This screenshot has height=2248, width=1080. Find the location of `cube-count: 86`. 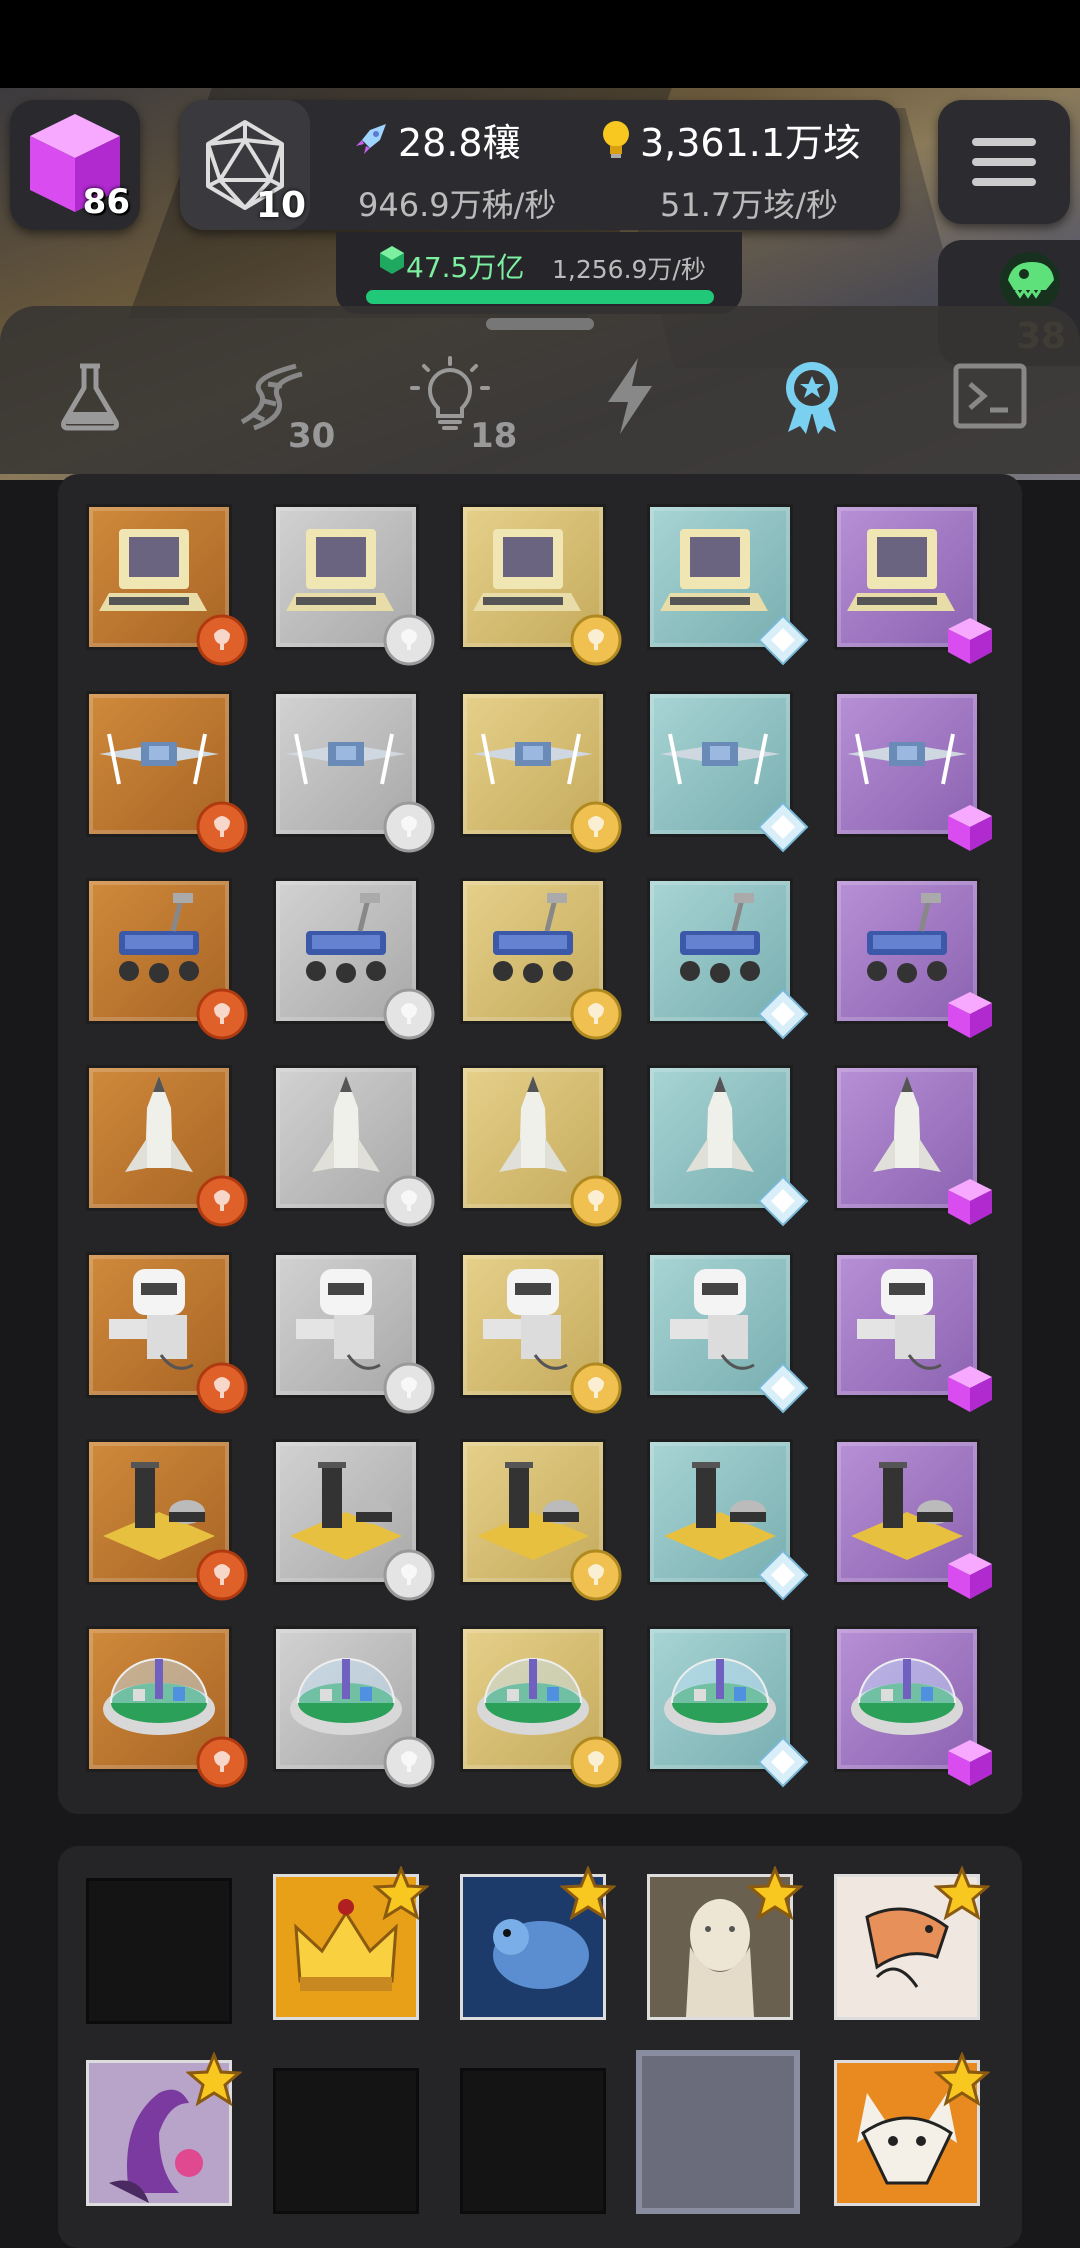

cube-count: 86 is located at coordinates (106, 202).